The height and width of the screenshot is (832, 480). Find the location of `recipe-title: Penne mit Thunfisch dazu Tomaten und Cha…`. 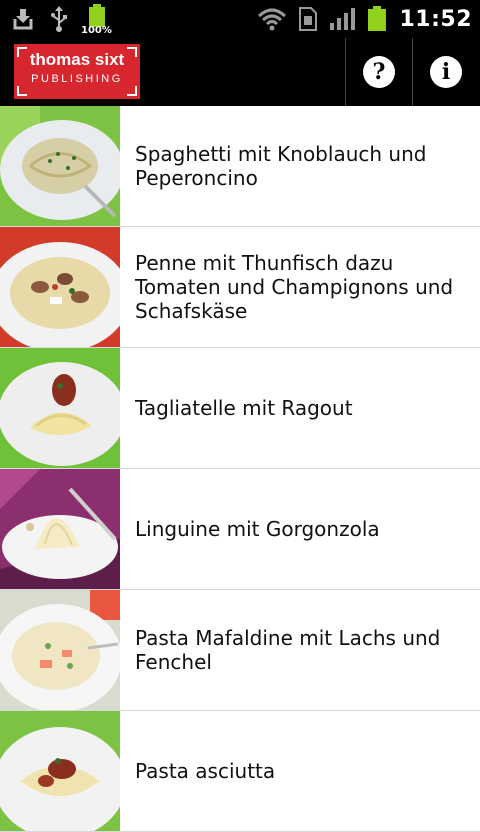

recipe-title: Penne mit Thunfisch dazu Tomaten und Cha… is located at coordinates (294, 287).